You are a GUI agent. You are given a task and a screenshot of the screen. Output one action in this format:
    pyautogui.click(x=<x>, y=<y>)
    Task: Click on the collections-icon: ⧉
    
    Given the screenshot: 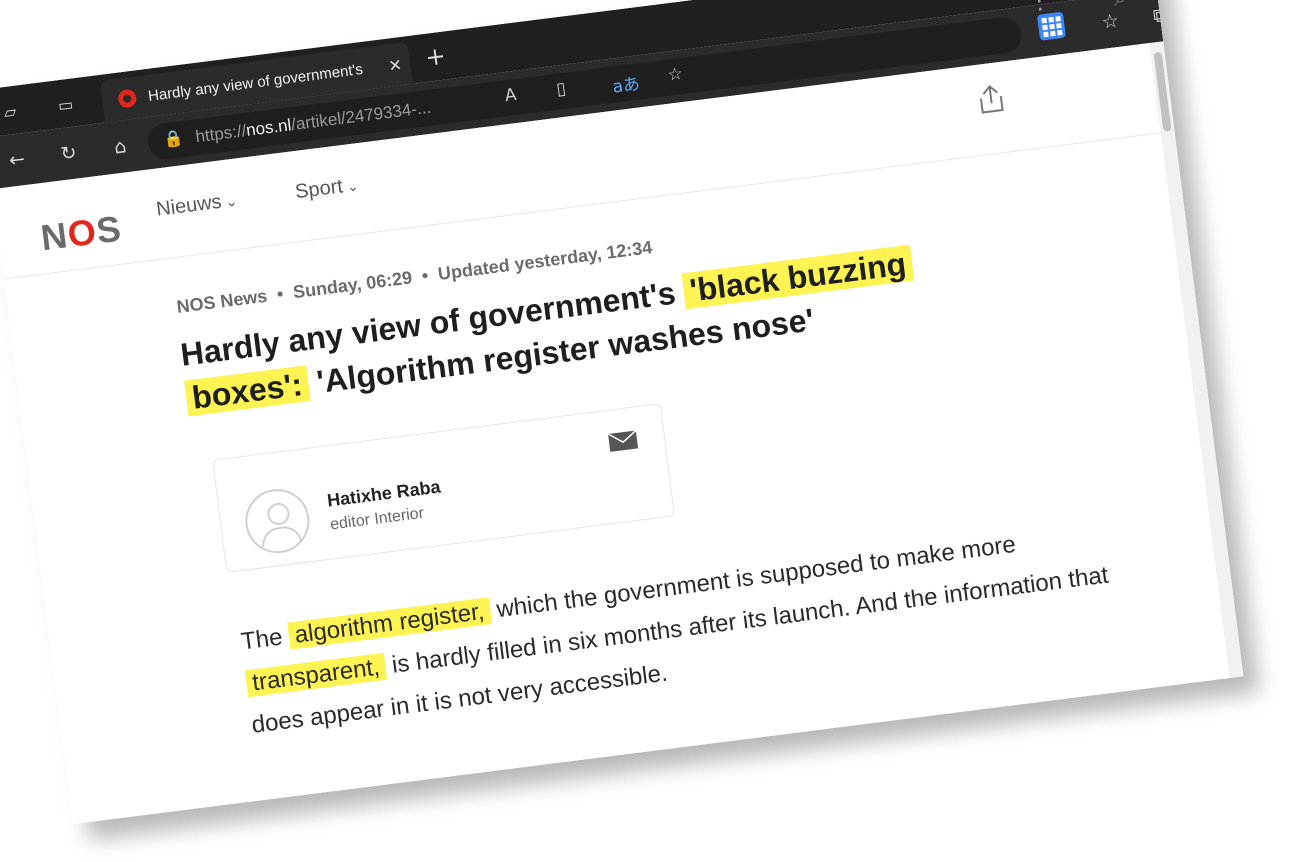 What is the action you would take?
    pyautogui.click(x=1159, y=15)
    